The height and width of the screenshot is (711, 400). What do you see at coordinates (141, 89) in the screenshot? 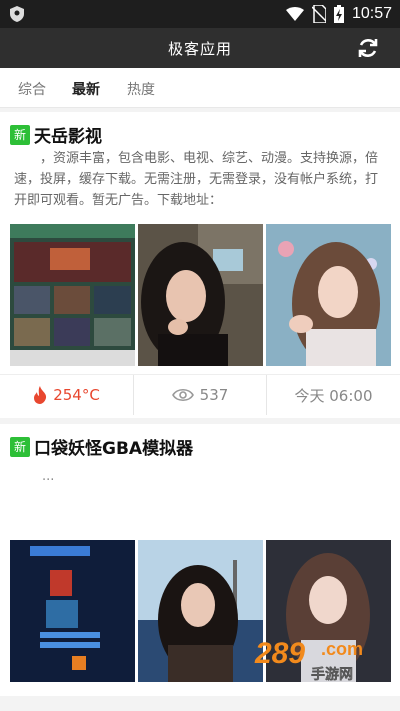
I see `tab-popularity: 热度` at bounding box center [141, 89].